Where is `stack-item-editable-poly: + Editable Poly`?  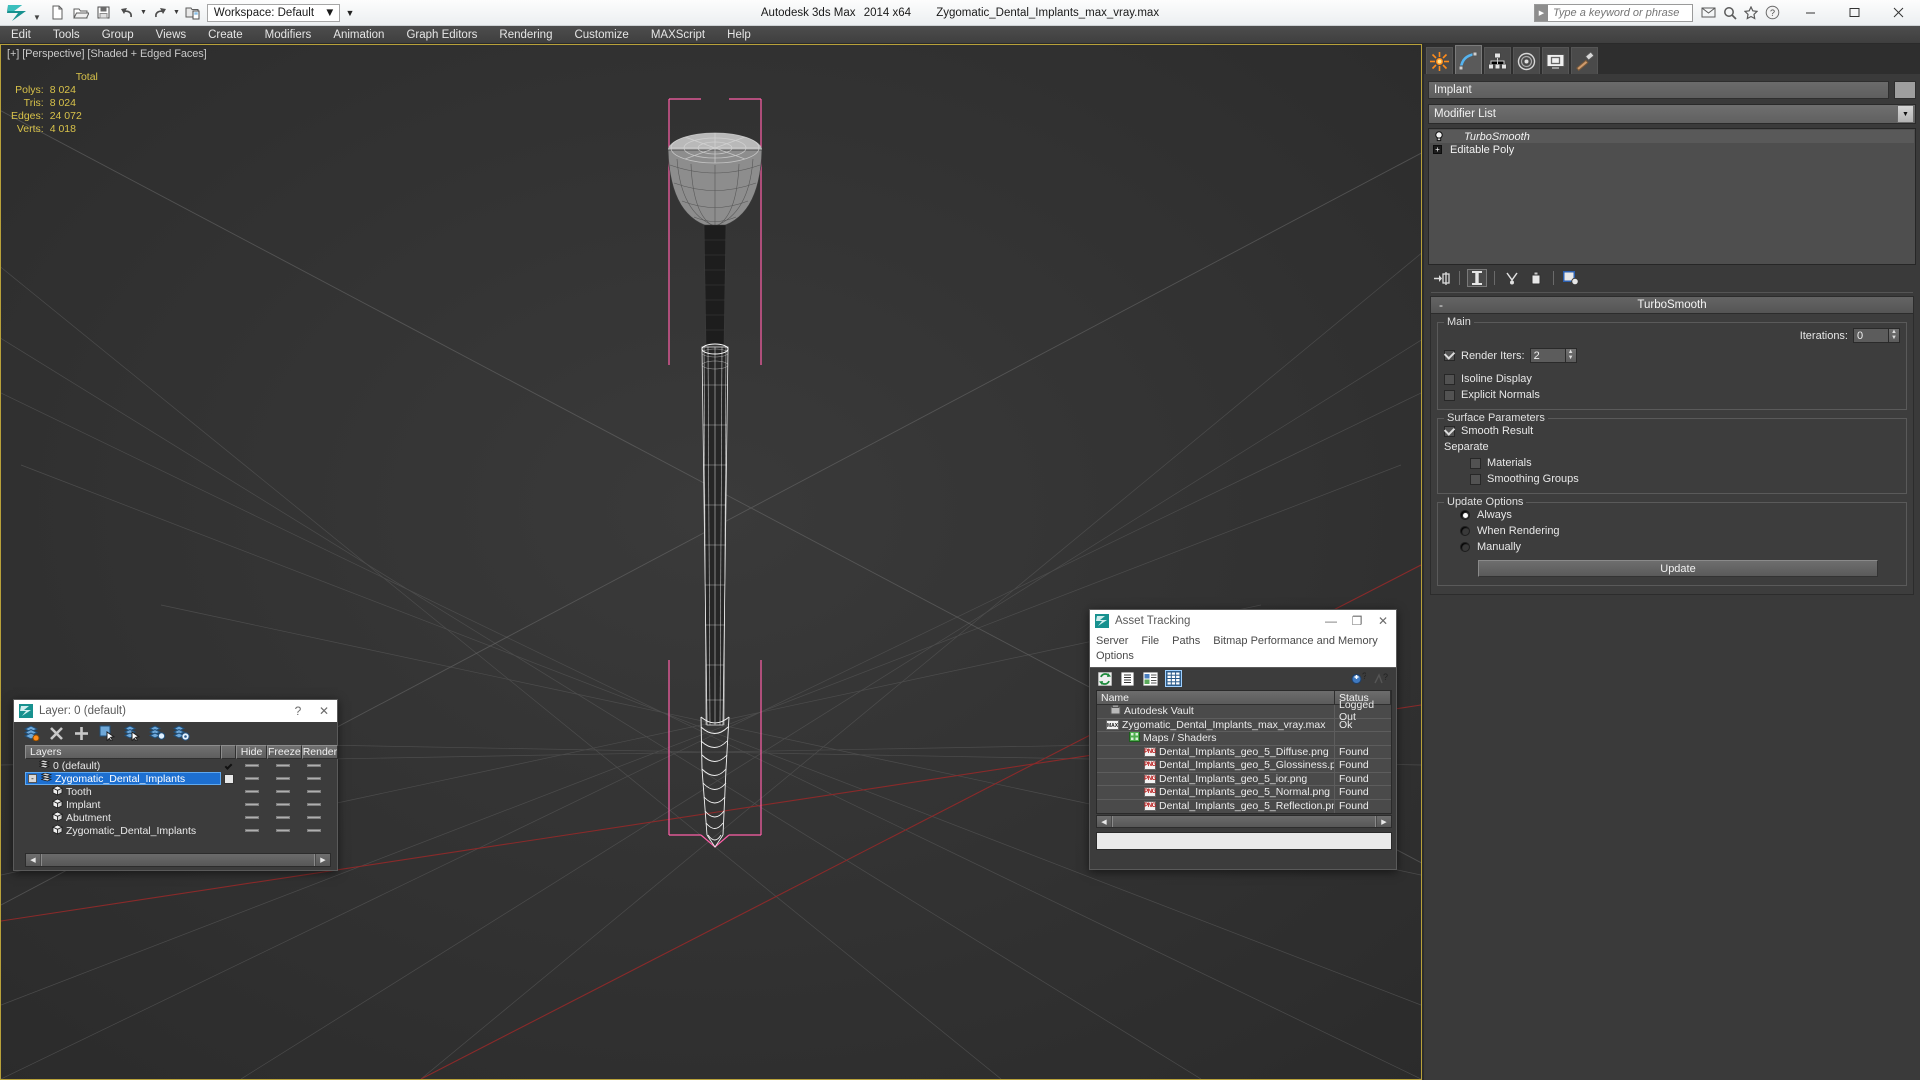
stack-item-editable-poly: + Editable Poly is located at coordinates (1672, 149).